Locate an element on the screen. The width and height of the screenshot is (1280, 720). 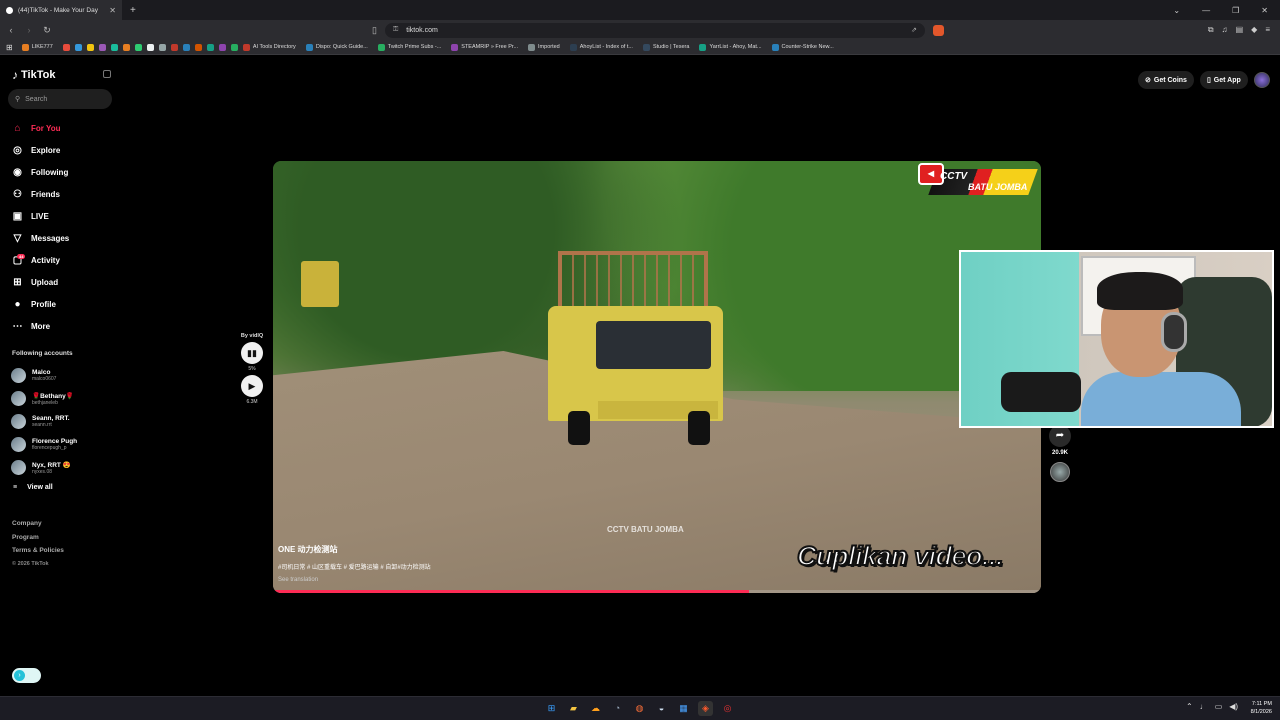
bookmark-item: AI Tools Directory is located at coordinates (269, 47).